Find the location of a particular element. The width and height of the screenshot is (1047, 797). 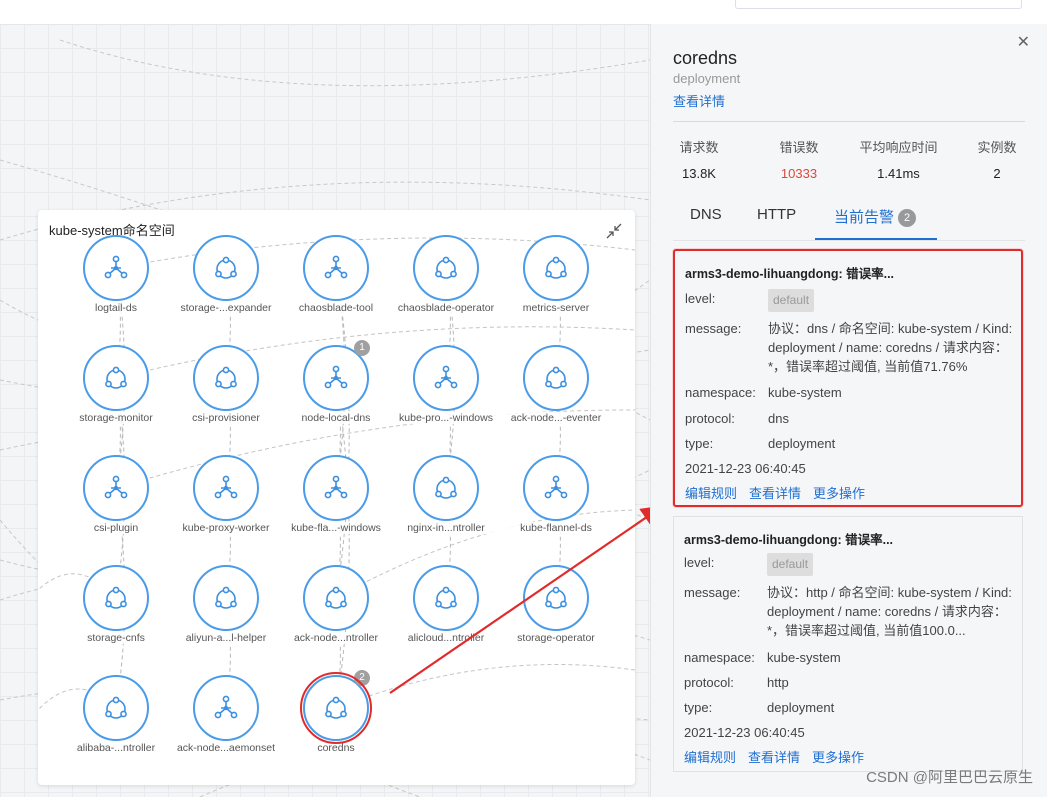

topology-node-label: aliyun-a...l-helper is located at coordinates (226, 638).